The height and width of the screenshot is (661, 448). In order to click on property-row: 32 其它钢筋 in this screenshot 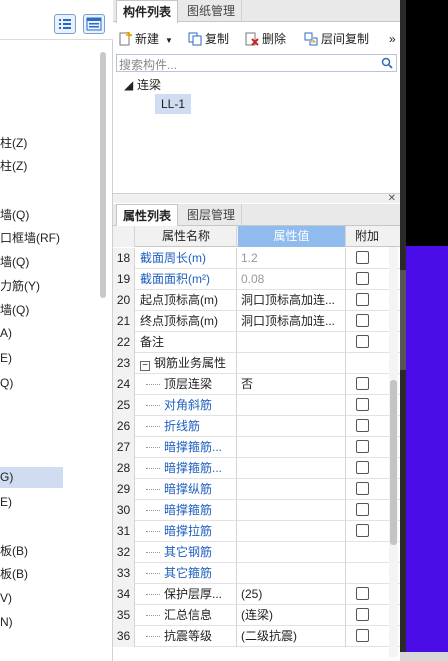, I will do `click(256, 552)`.